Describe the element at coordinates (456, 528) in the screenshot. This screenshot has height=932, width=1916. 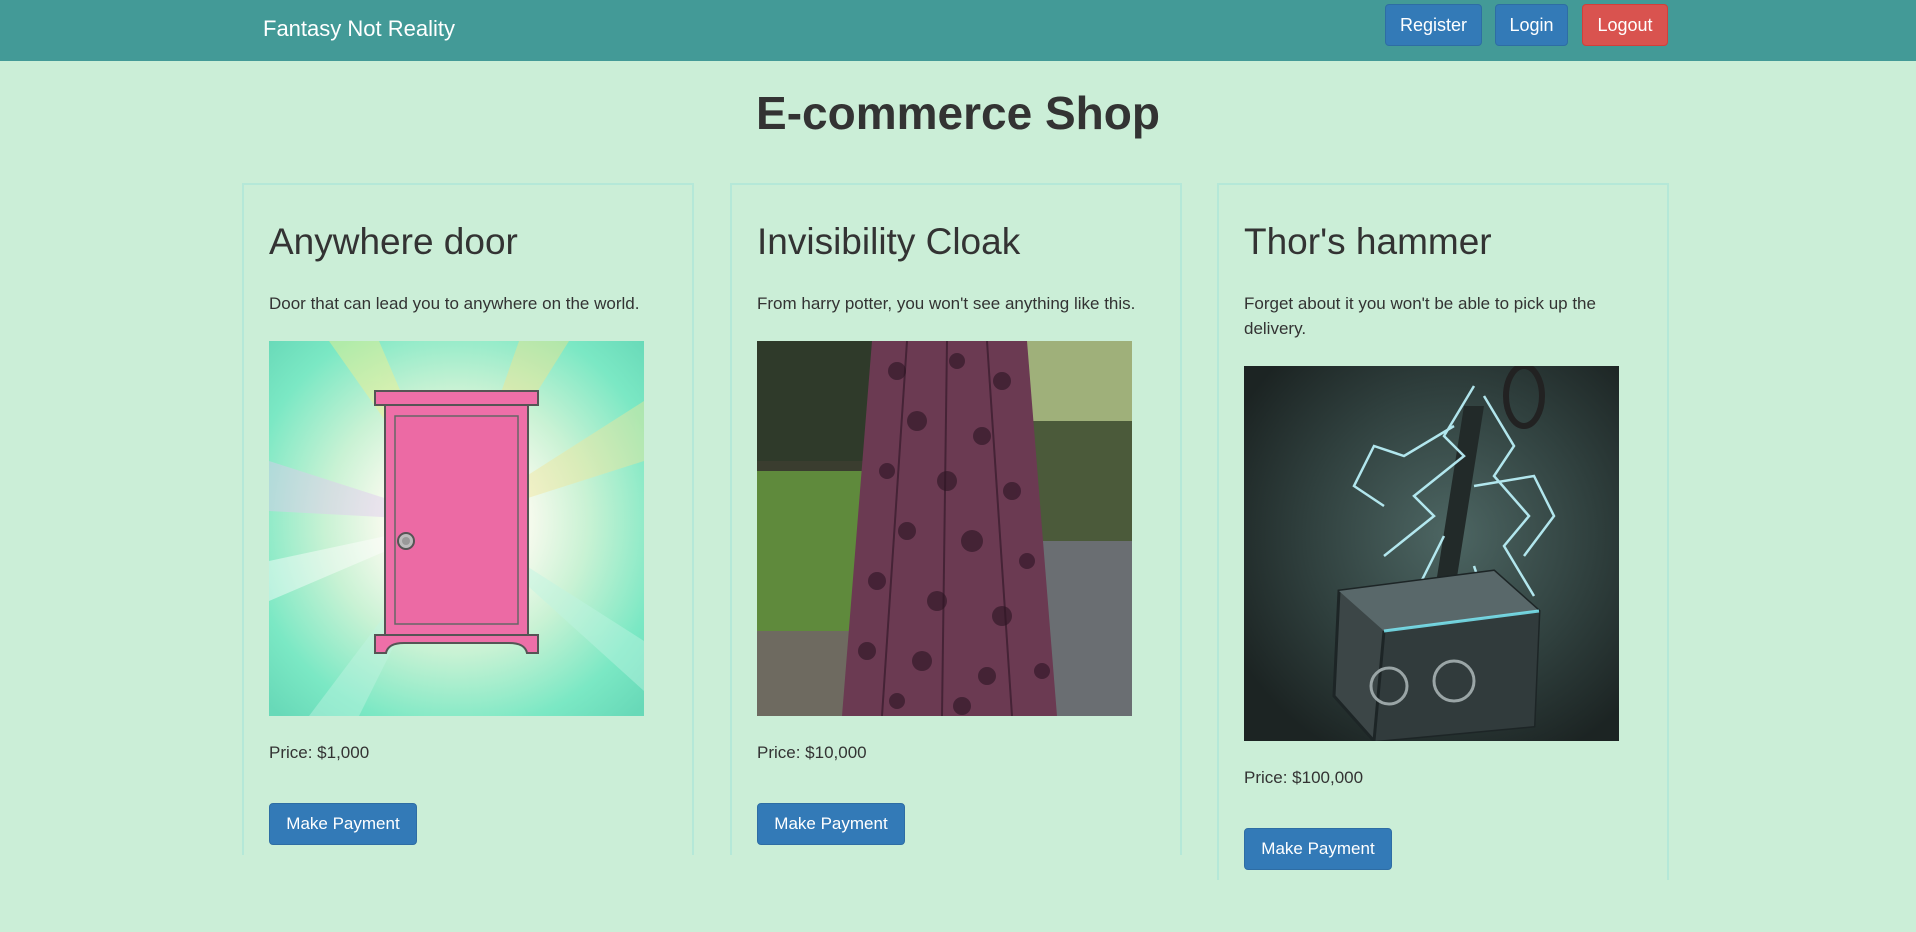
I see `pink-door-image` at that location.